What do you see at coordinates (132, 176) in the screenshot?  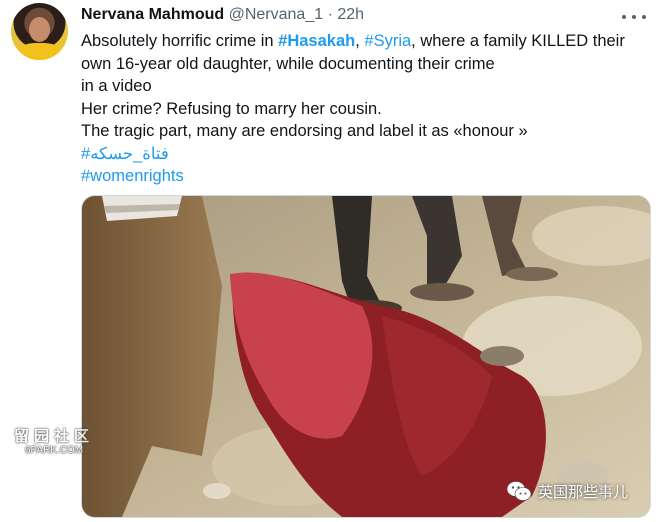 I see `hashtag-womenrights: #womenrights` at bounding box center [132, 176].